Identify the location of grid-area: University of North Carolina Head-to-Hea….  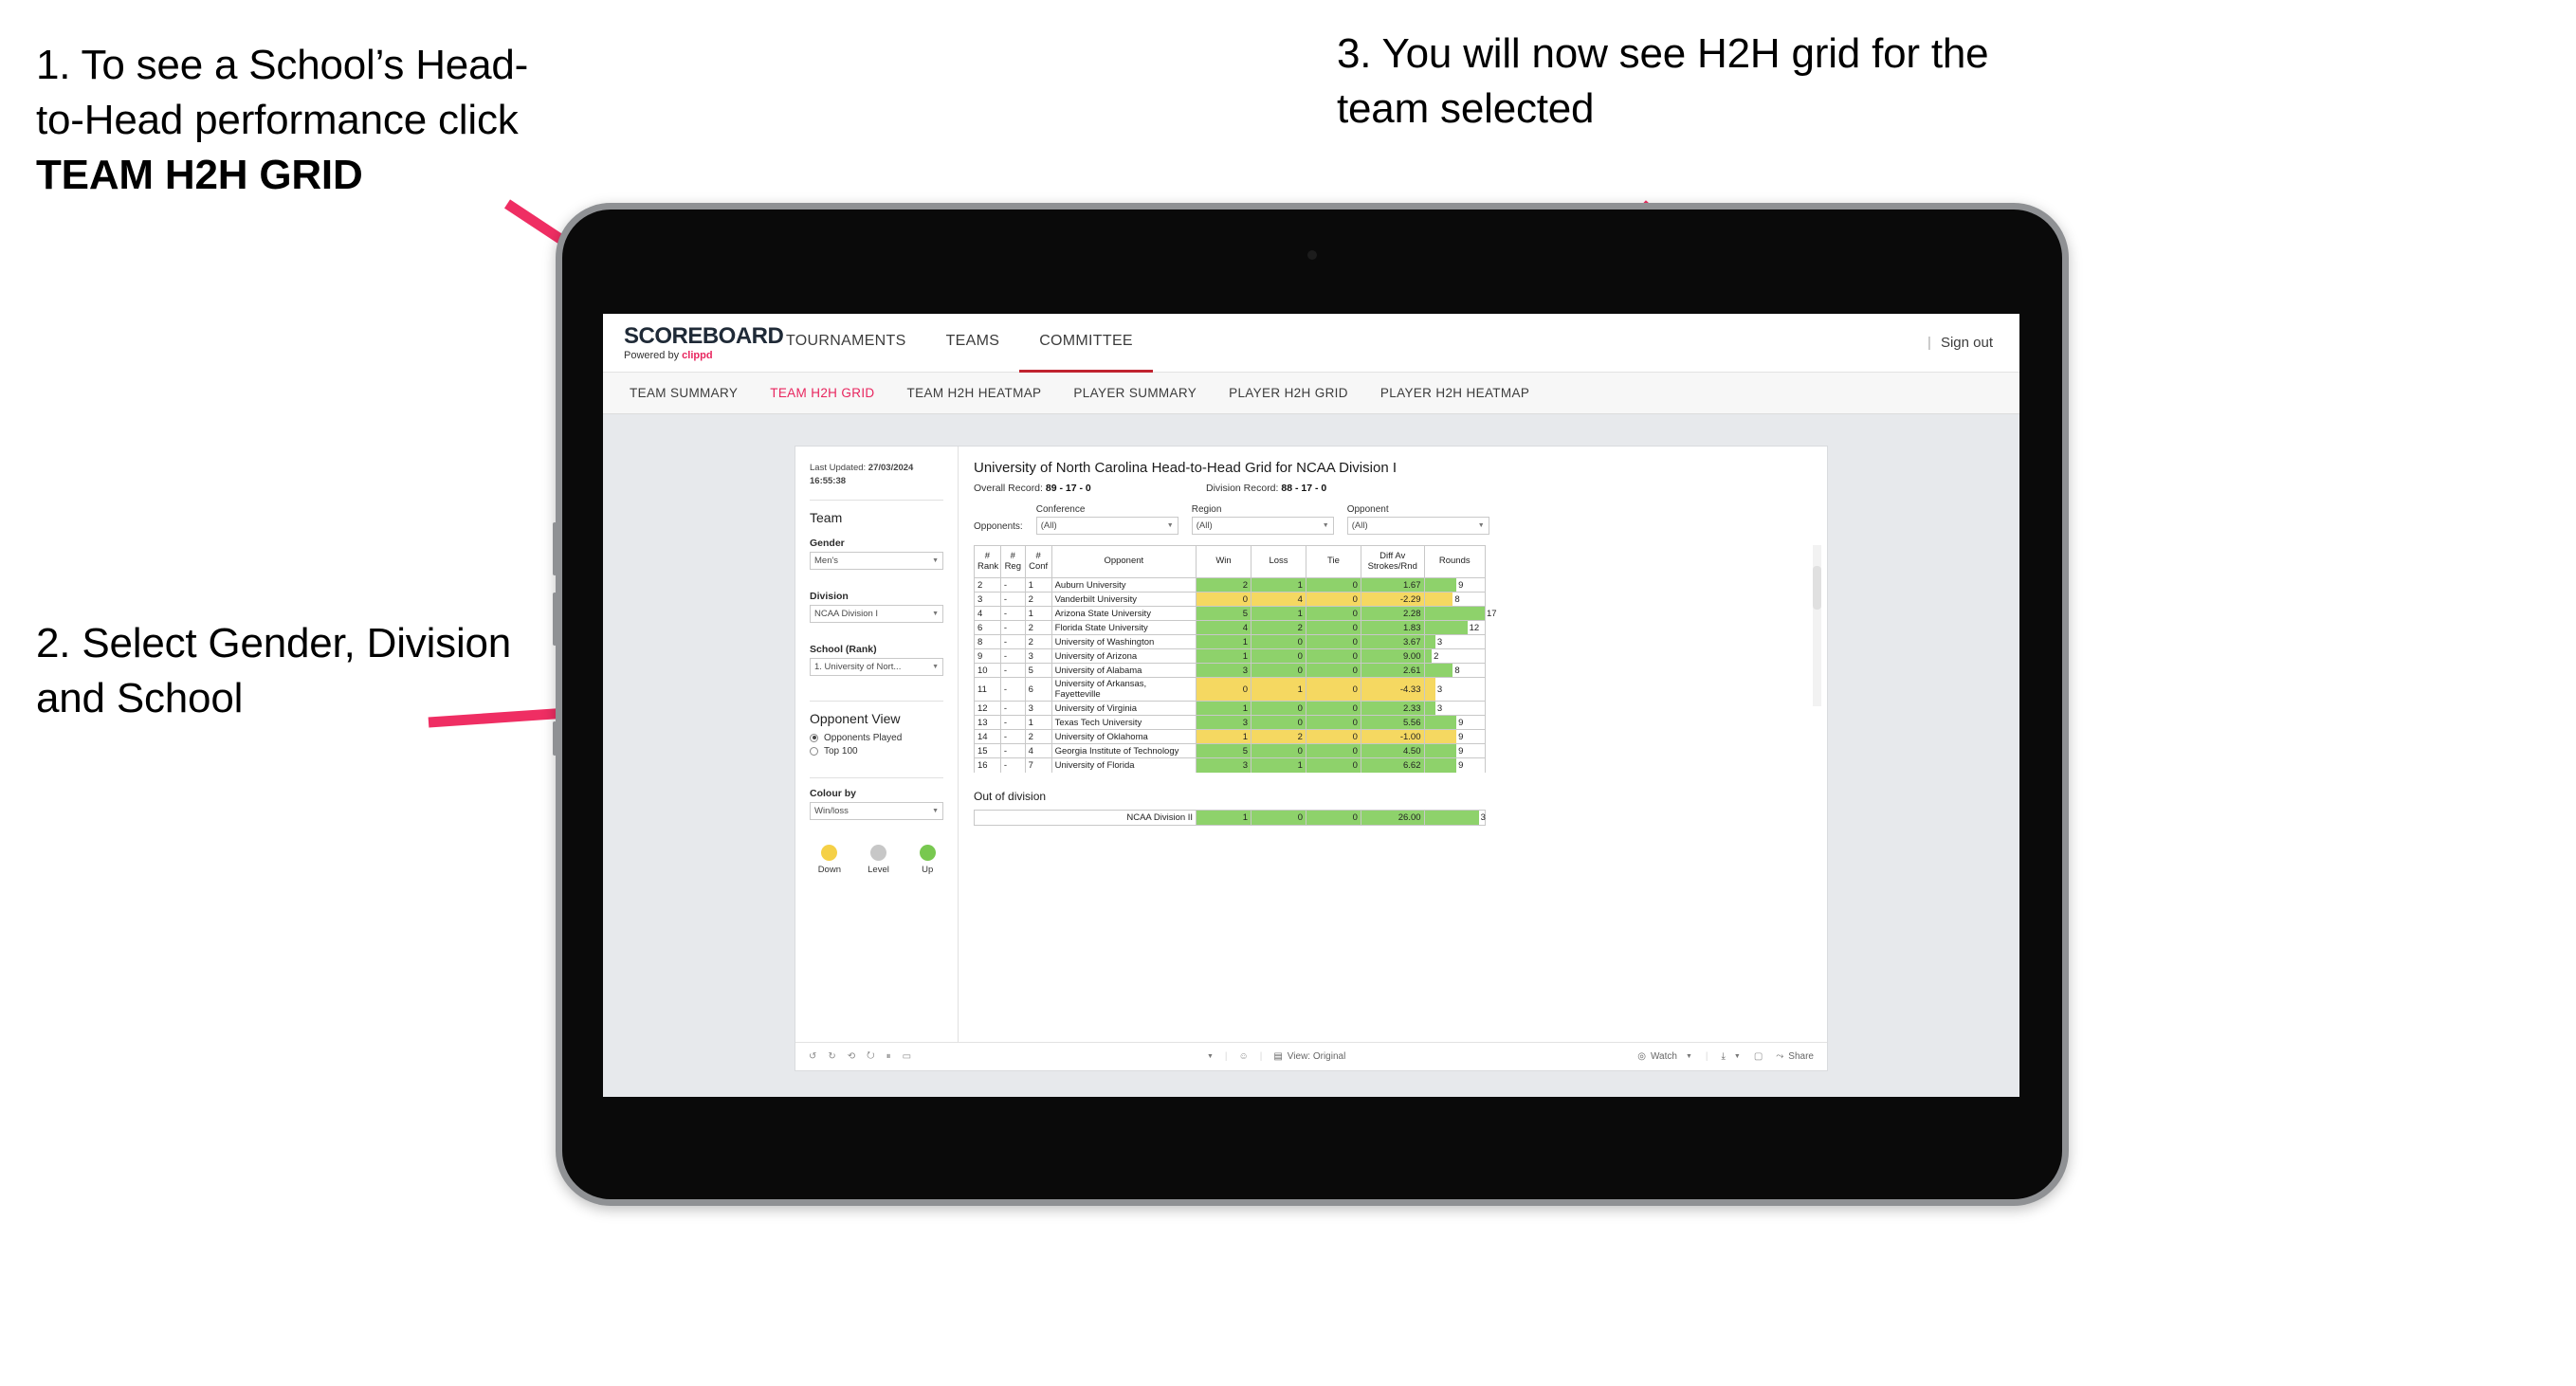
(1393, 744).